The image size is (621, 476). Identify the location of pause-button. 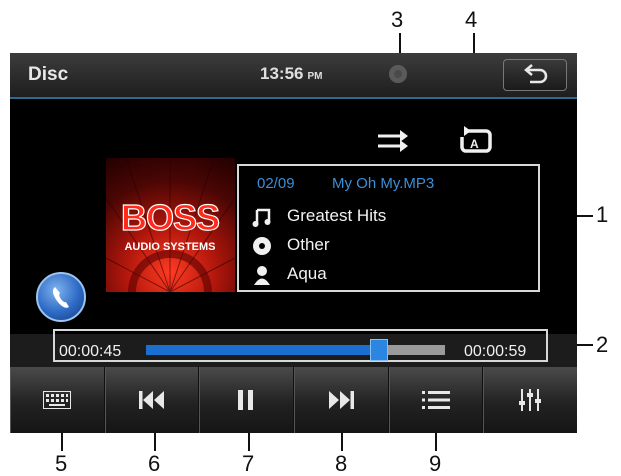
(247, 400).